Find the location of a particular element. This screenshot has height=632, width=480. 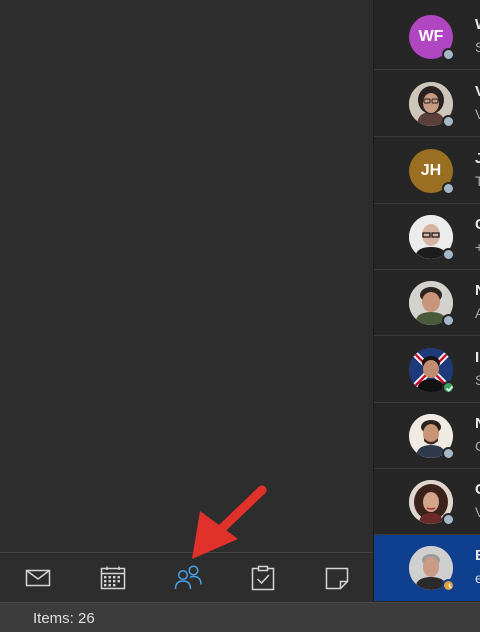

status-bar: Items: 26 is located at coordinates (240, 617).